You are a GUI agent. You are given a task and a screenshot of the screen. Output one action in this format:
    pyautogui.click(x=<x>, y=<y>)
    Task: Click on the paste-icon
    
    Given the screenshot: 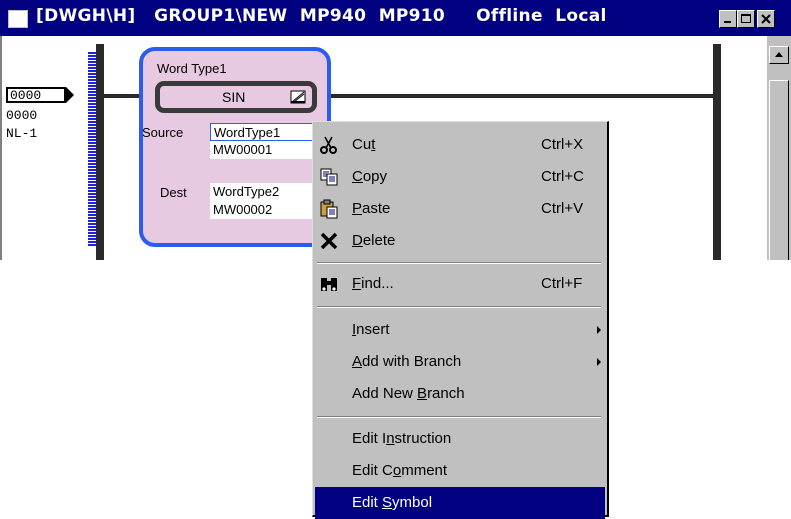 What is the action you would take?
    pyautogui.click(x=329, y=209)
    